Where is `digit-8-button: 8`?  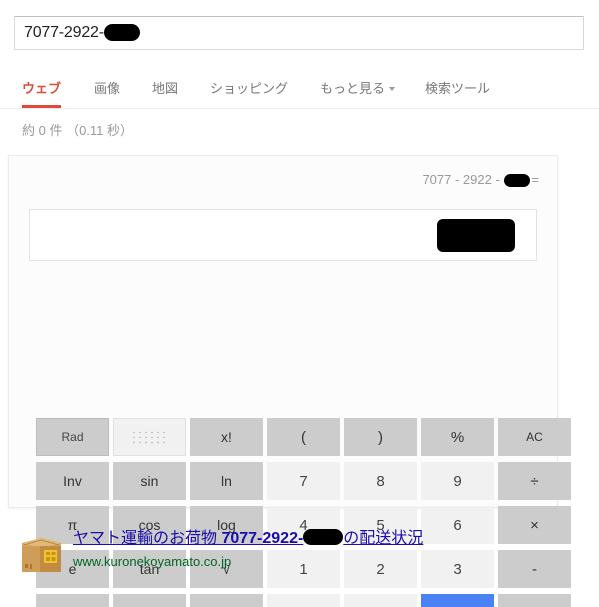
digit-8-button: 8 is located at coordinates (380, 481).